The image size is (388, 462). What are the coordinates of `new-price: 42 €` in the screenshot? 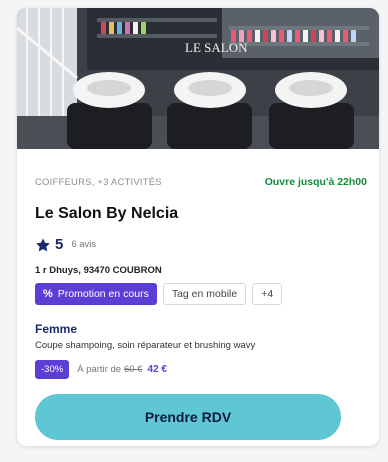 It's located at (157, 369).